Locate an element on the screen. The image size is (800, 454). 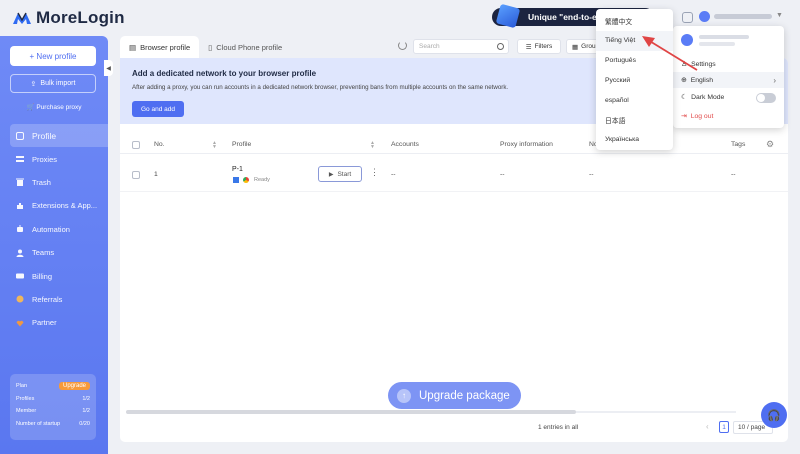
filters-button: ☰ Filters is located at coordinates (539, 46).